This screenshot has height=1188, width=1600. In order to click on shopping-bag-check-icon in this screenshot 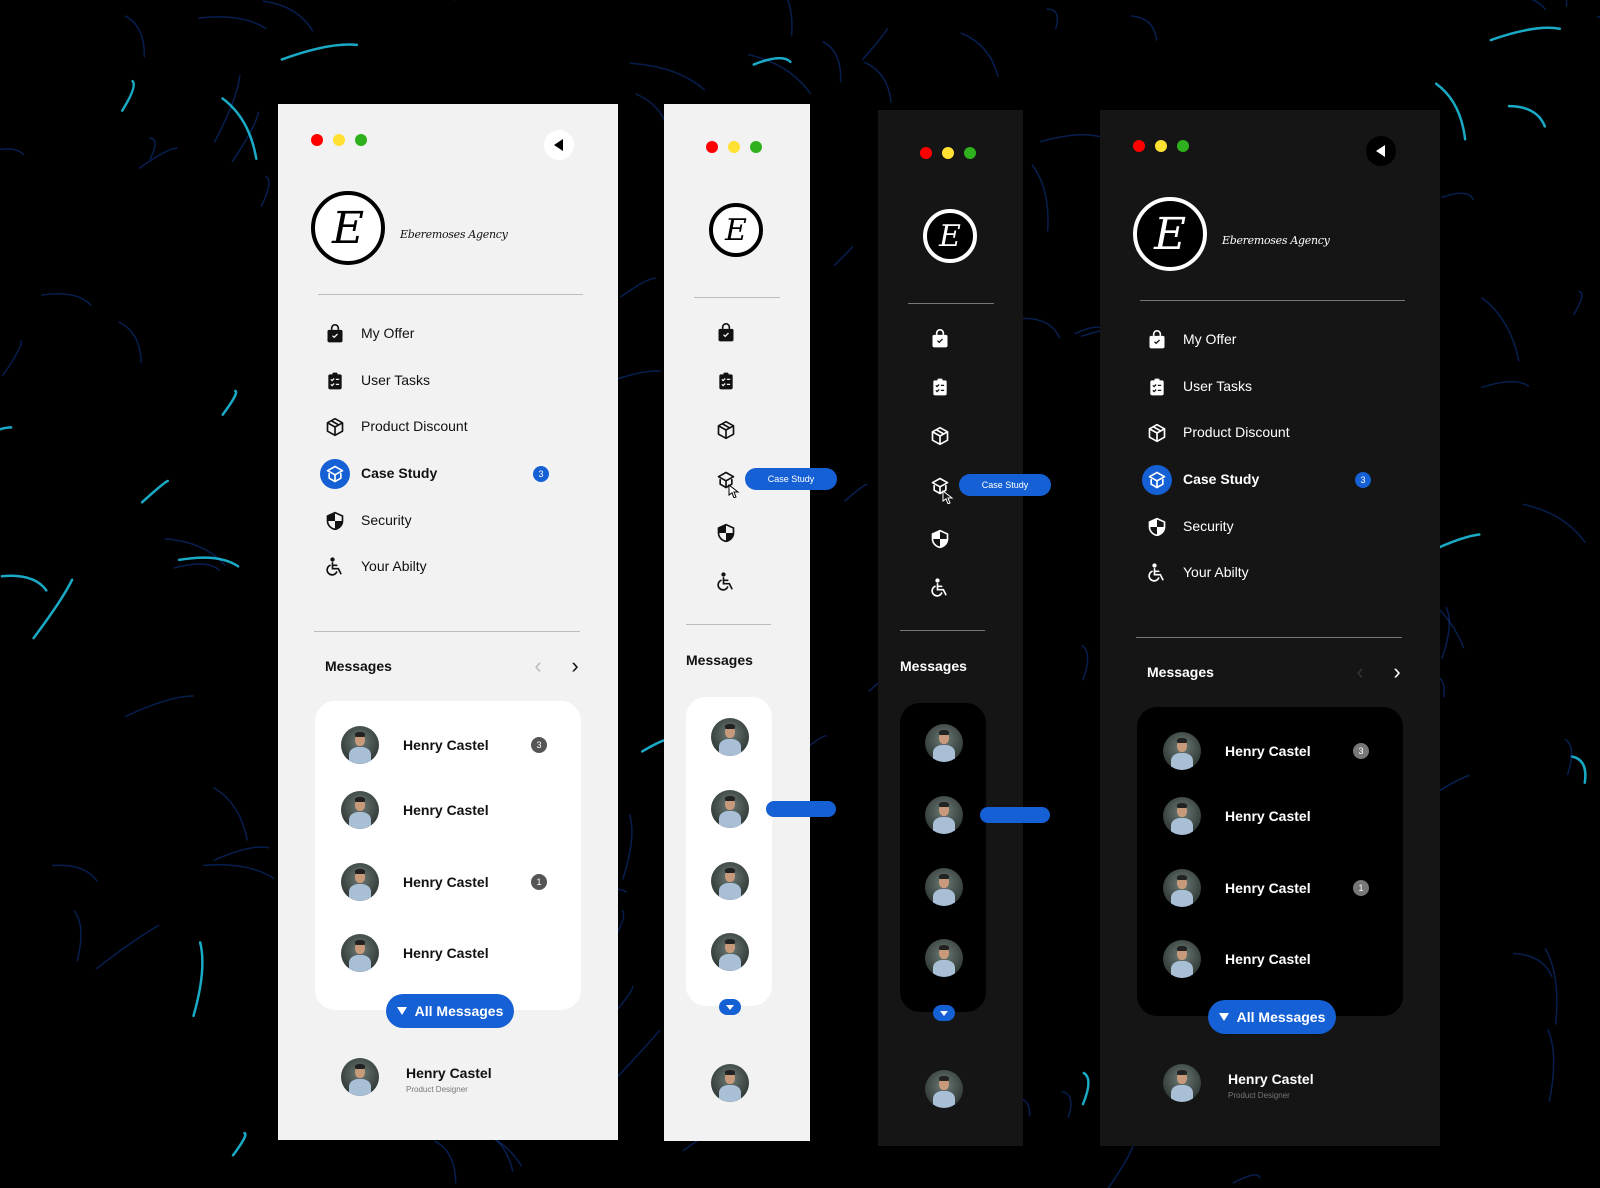, I will do `click(1157, 340)`.